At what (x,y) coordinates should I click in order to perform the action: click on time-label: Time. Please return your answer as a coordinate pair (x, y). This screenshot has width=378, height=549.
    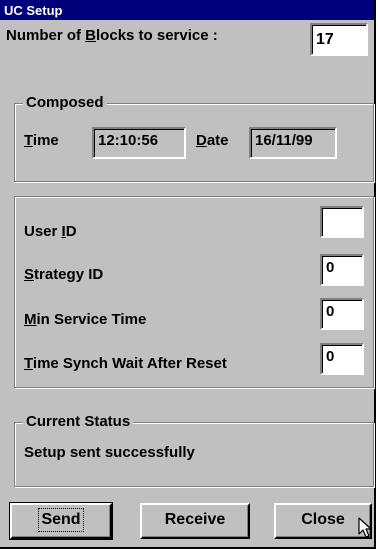
    Looking at the image, I should click on (41, 140).